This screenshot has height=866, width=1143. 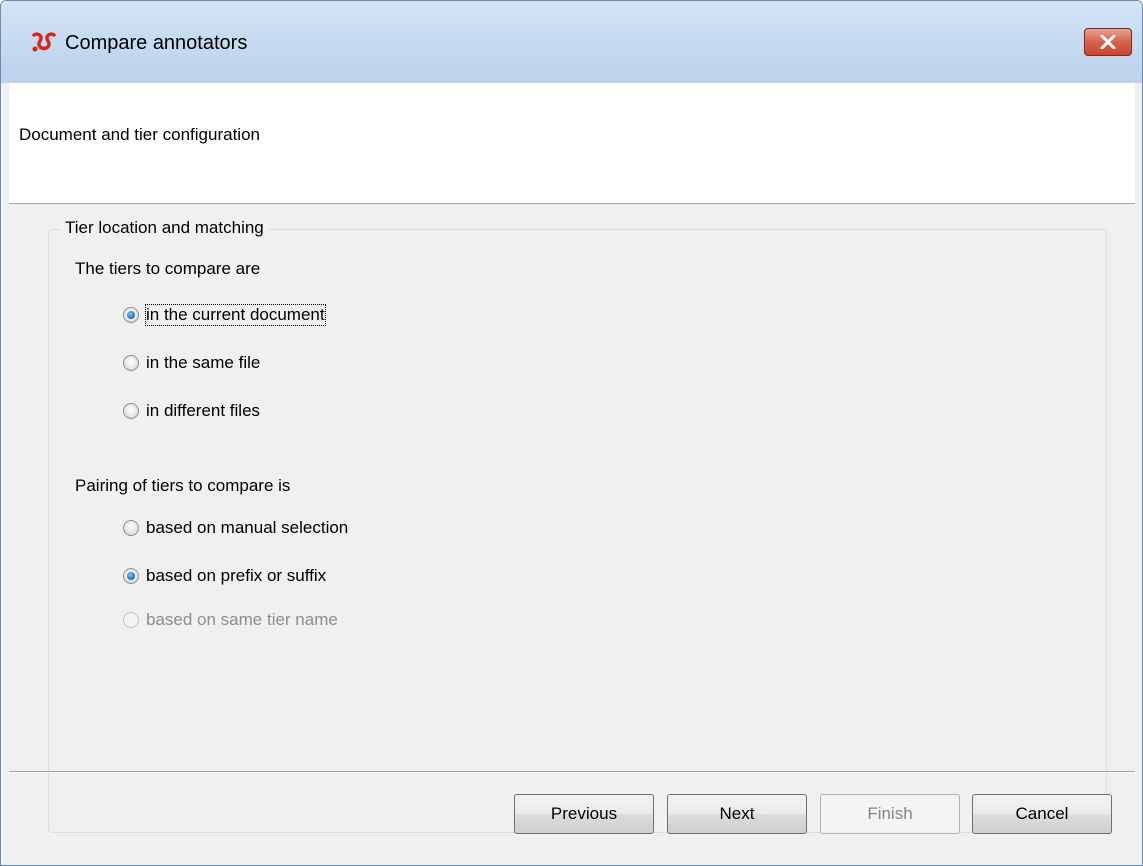 What do you see at coordinates (183, 485) in the screenshot?
I see `pairing-label: Pairing of tiers to compare is` at bounding box center [183, 485].